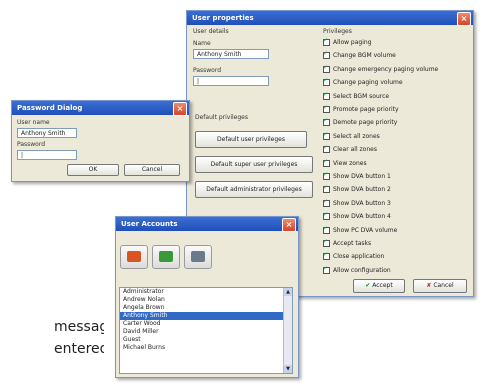  Describe the element at coordinates (254, 189) in the screenshot. I see `default-administrator-privileges-button: Default administrator privileges` at that location.